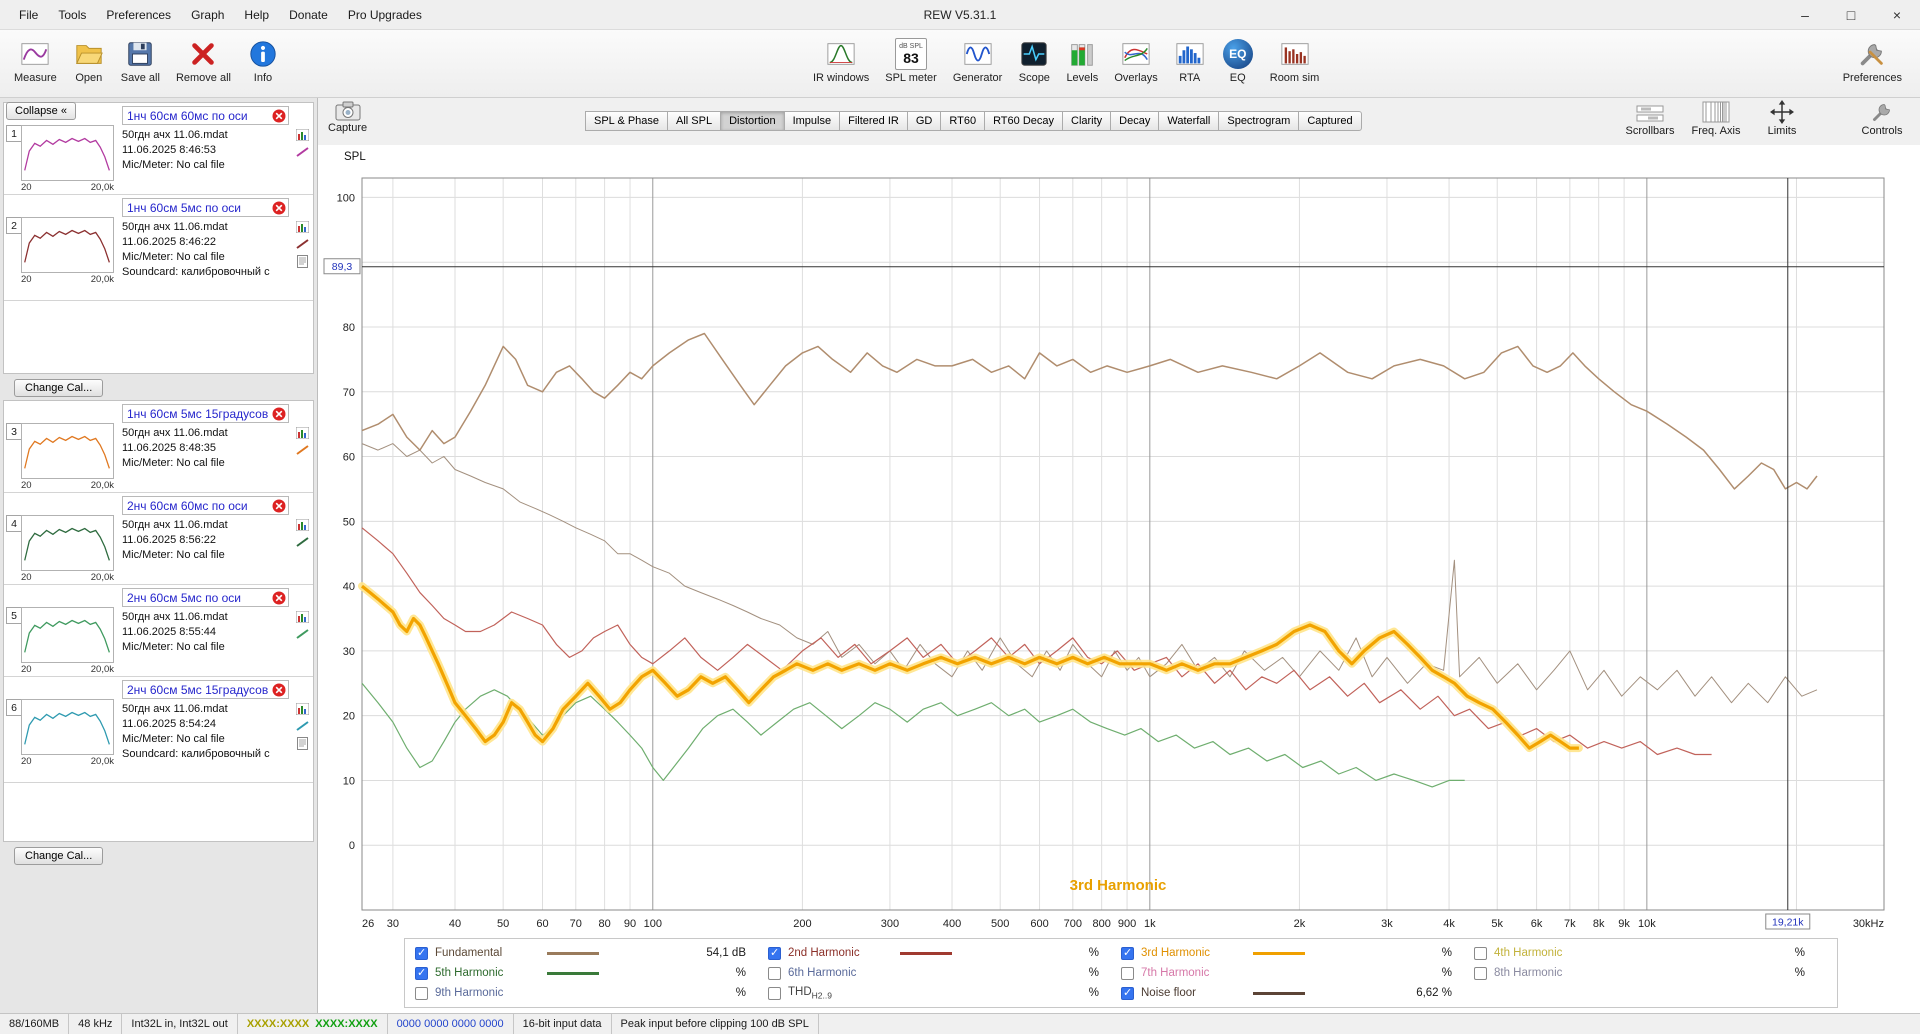 This screenshot has width=1920, height=1034. What do you see at coordinates (1805, 15) in the screenshot?
I see `minimize-button: –` at bounding box center [1805, 15].